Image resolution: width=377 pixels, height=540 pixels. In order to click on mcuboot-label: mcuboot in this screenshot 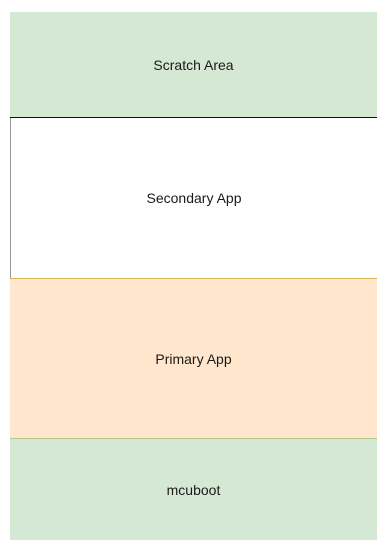, I will do `click(193, 489)`.